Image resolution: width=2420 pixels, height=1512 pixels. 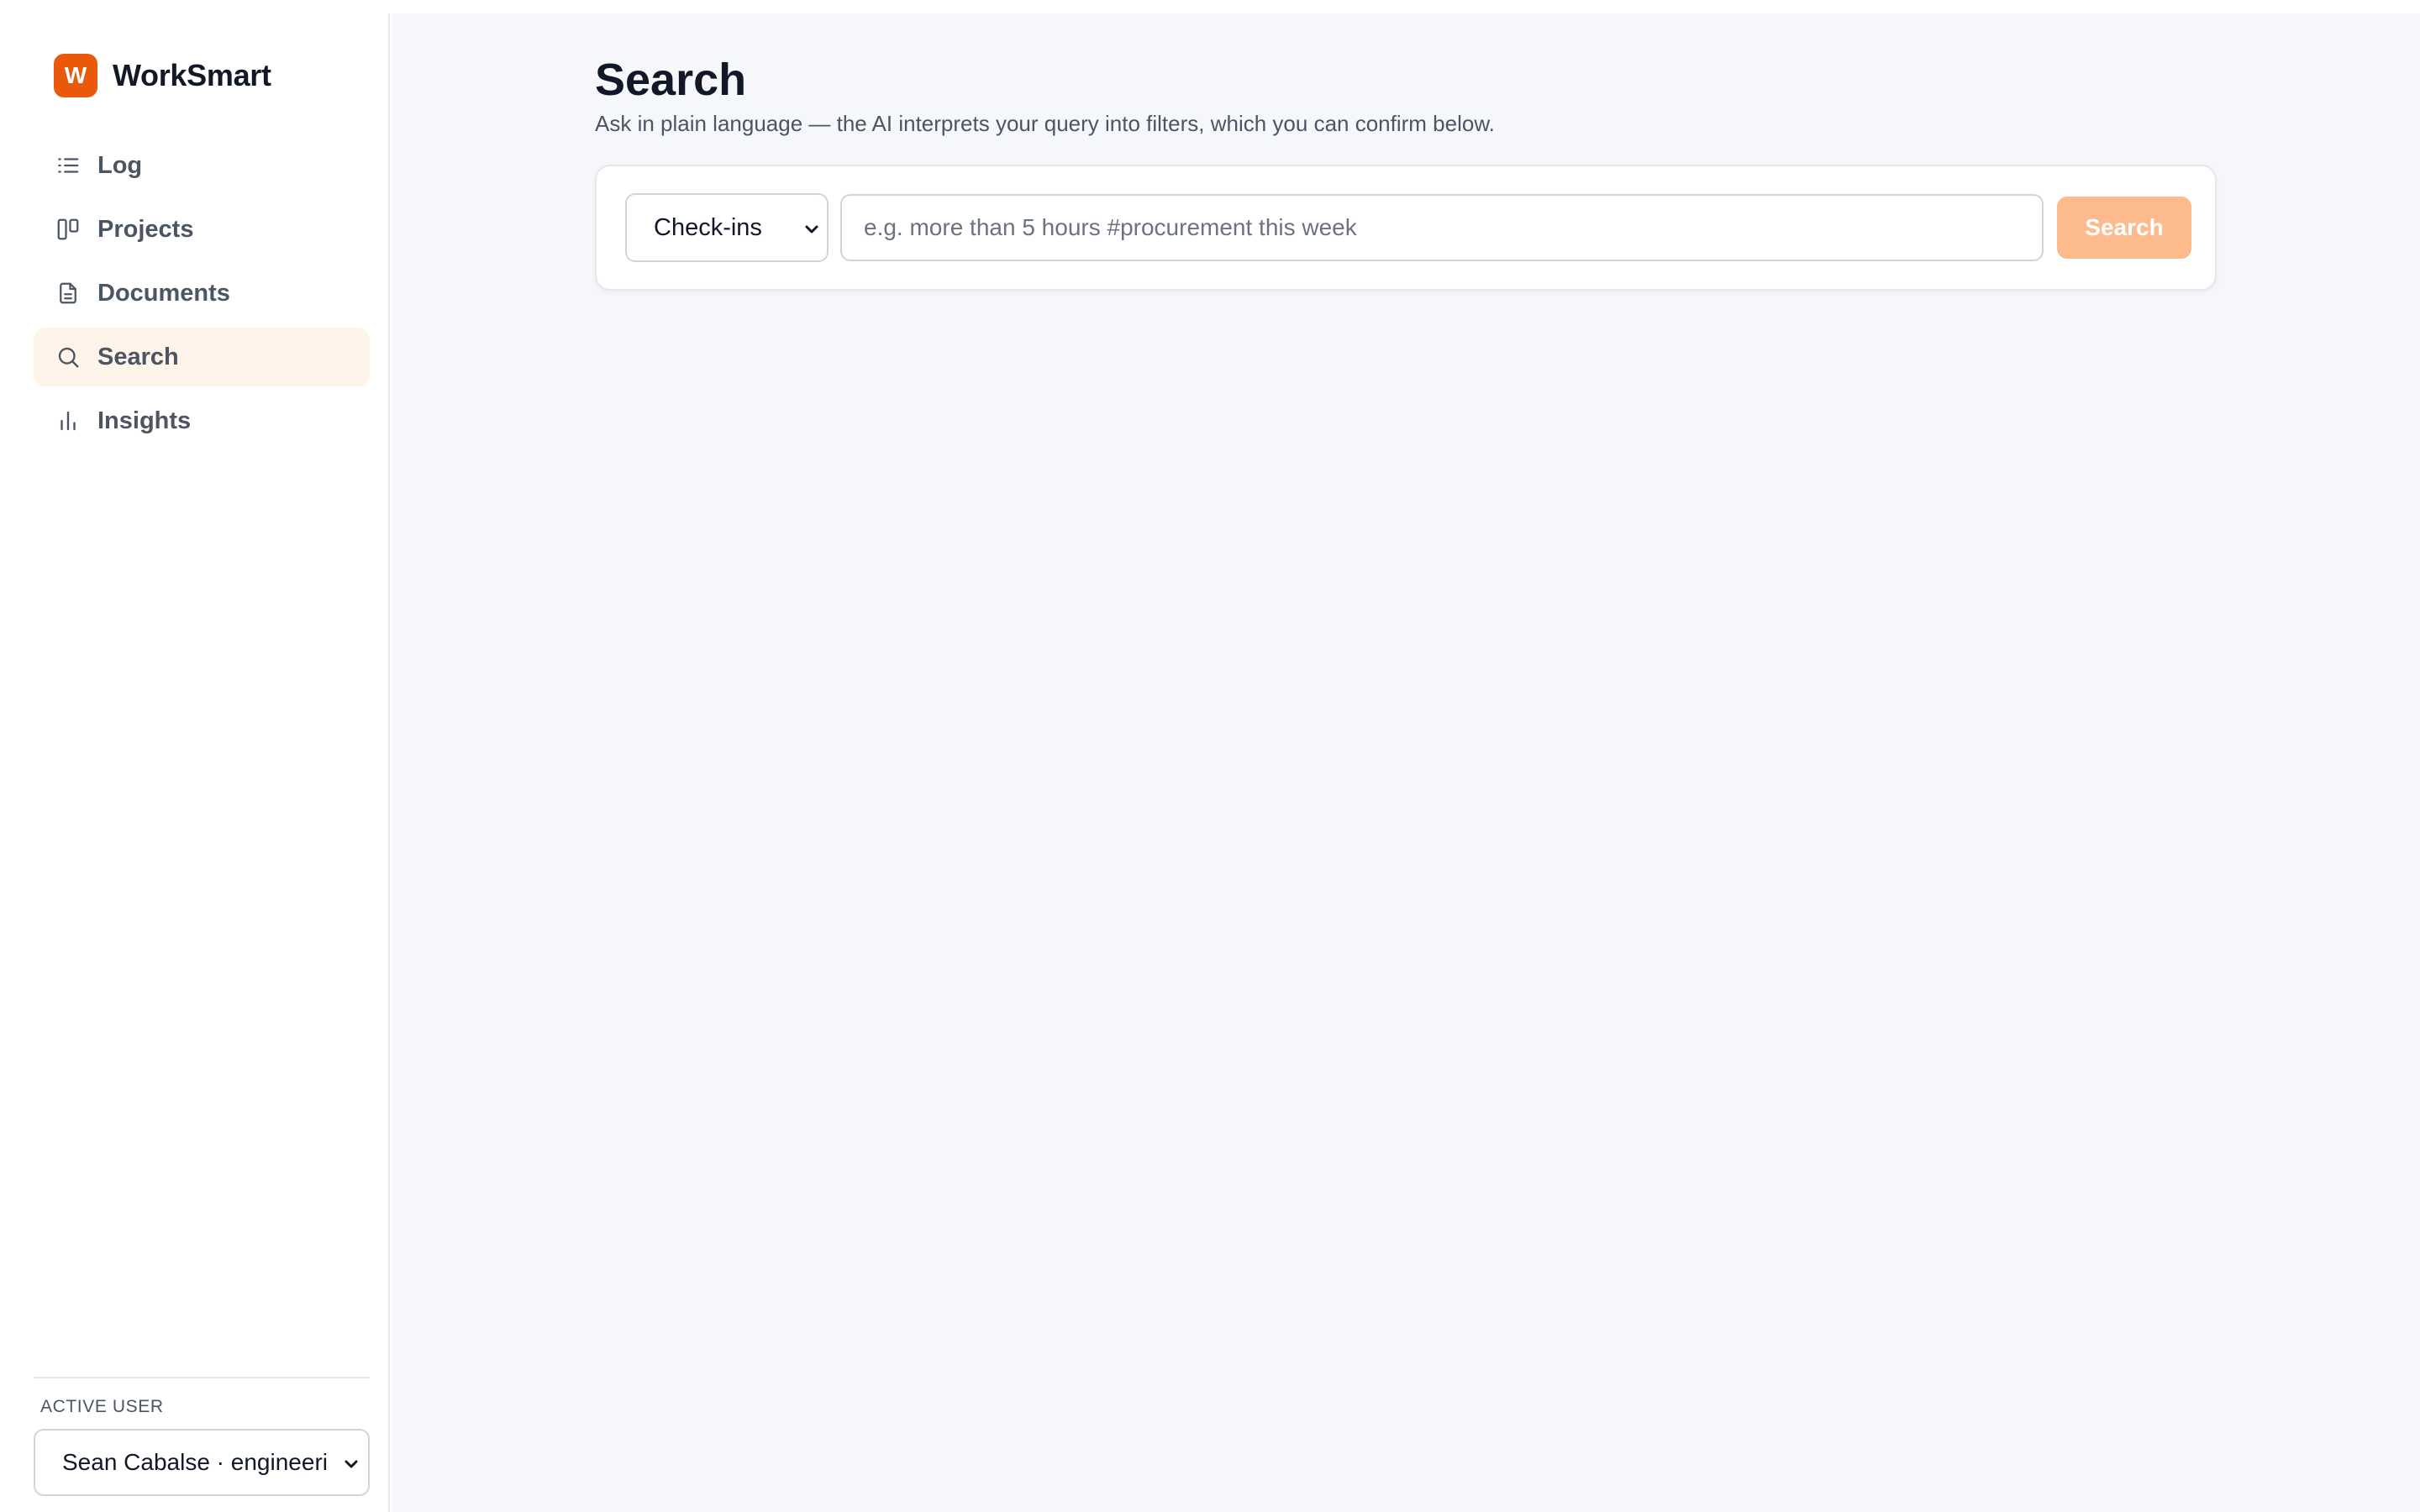 What do you see at coordinates (1442, 227) in the screenshot?
I see `search-input` at bounding box center [1442, 227].